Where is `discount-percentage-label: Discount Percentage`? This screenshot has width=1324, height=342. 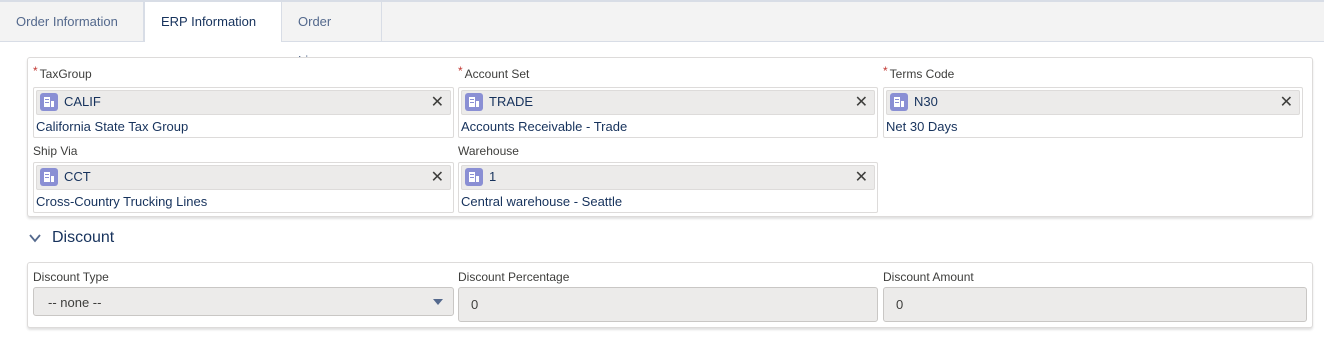
discount-percentage-label: Discount Percentage is located at coordinates (514, 277).